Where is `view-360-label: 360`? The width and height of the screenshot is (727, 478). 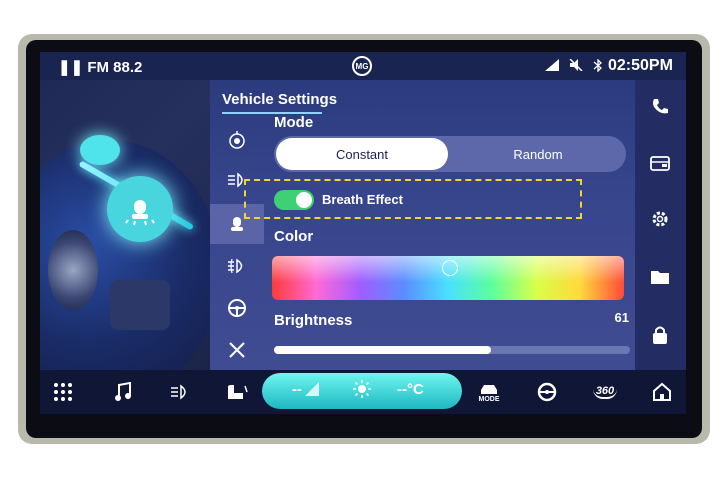
view-360-label: 360 is located at coordinates (605, 392).